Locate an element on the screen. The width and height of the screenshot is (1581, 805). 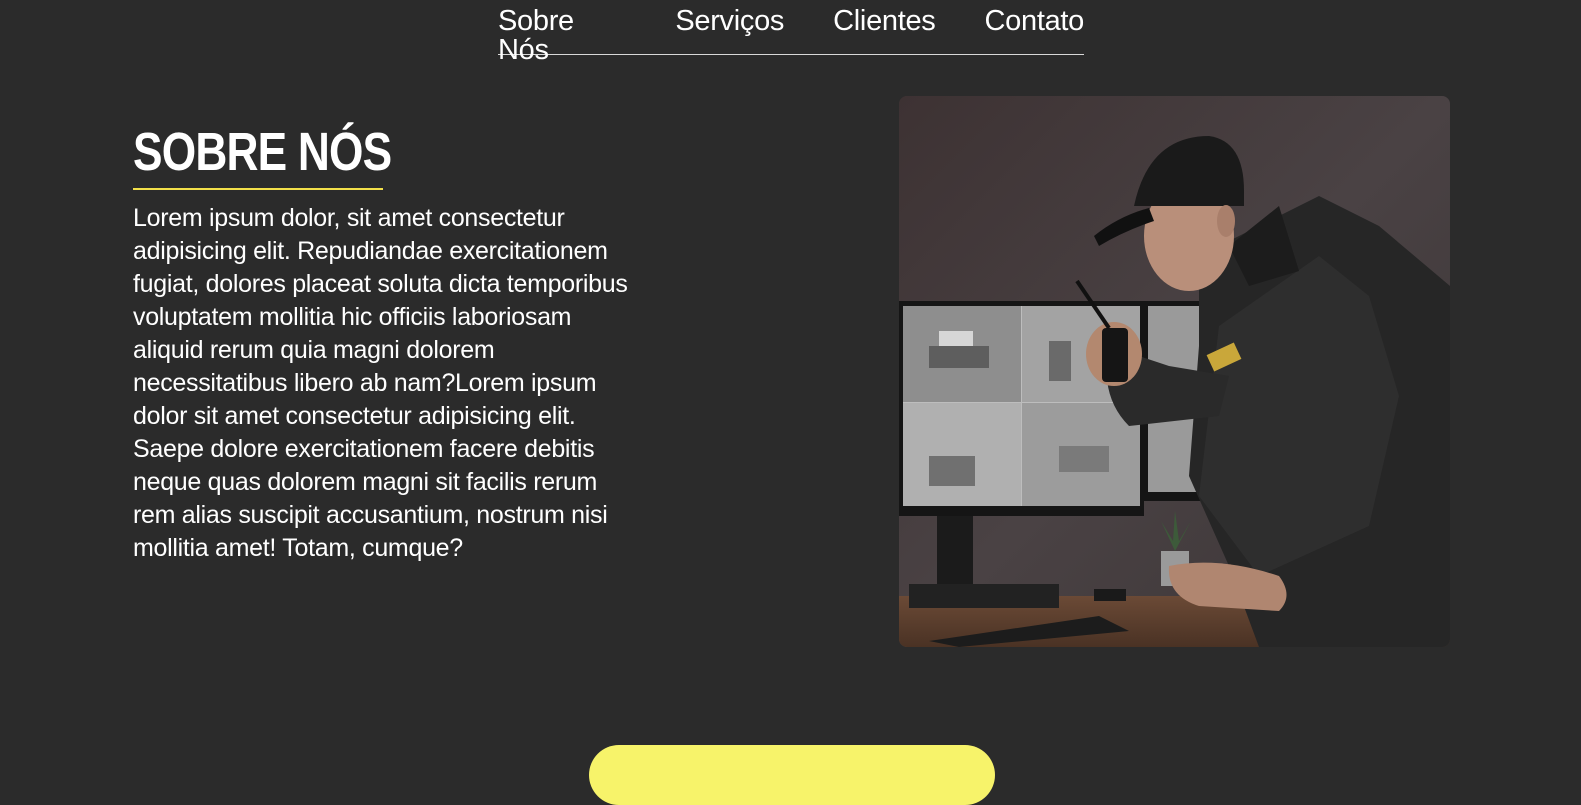
nav-link-sobre-nos: Sobre Nós is located at coordinates (562, 36).